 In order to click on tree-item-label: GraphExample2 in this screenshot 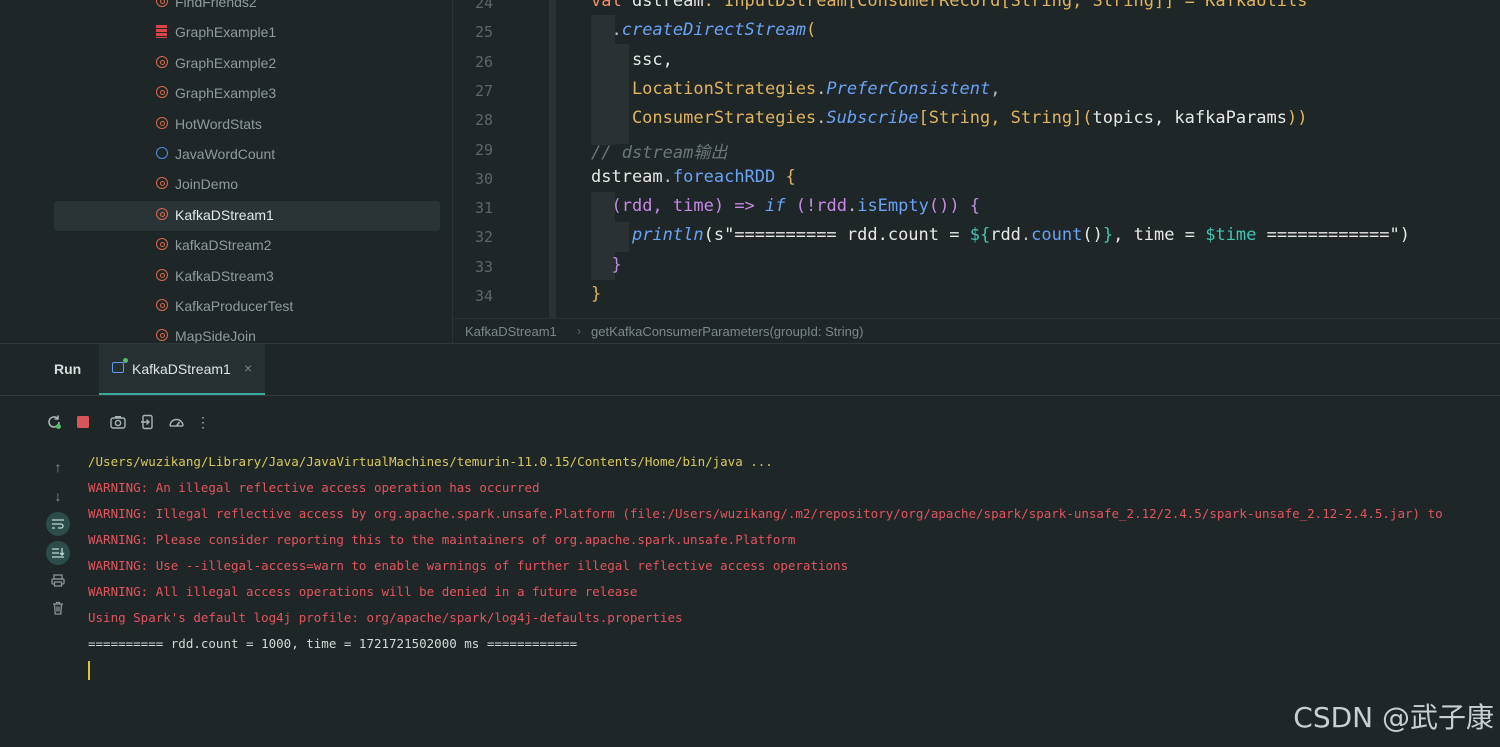, I will do `click(226, 62)`.